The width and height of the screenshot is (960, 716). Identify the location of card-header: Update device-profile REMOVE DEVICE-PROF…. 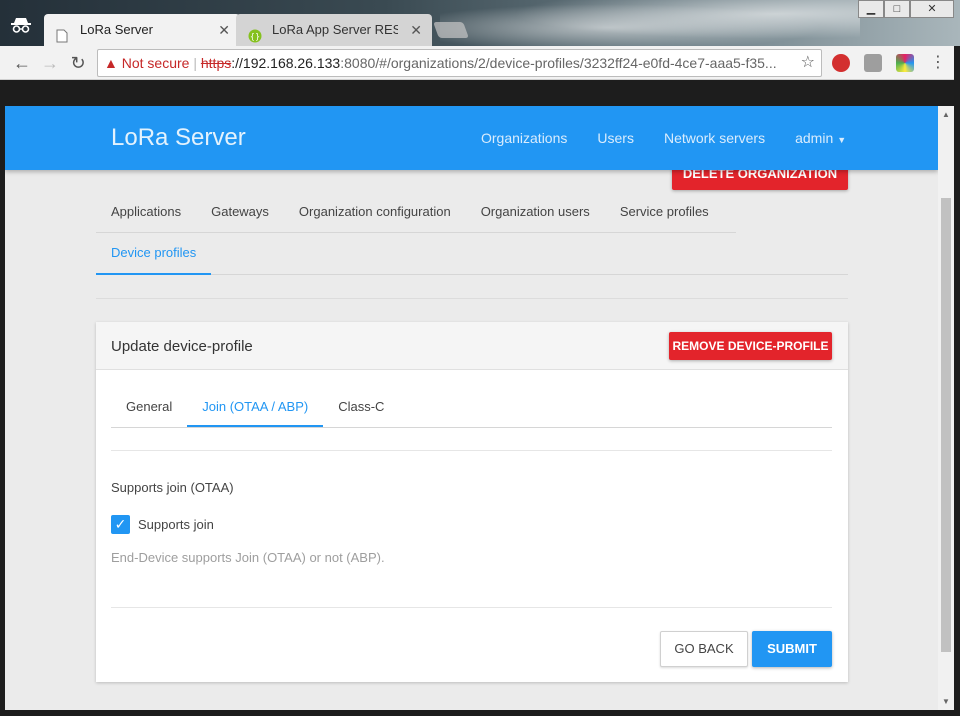
(472, 346).